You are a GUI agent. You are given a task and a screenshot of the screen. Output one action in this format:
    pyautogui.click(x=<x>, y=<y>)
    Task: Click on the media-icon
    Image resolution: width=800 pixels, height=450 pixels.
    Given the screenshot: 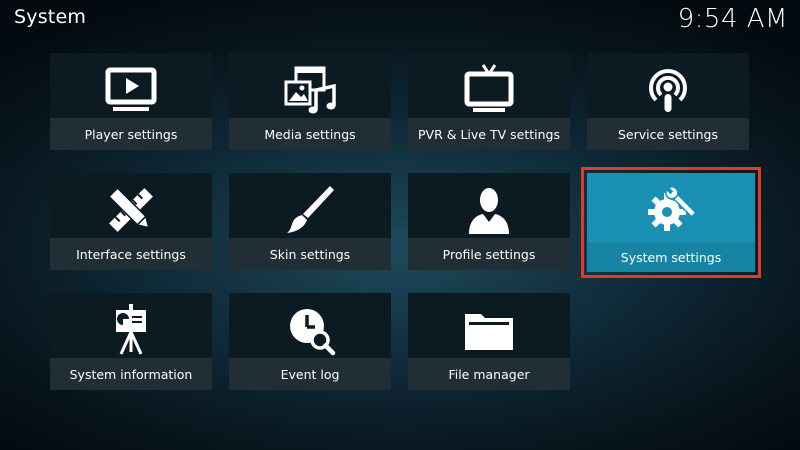 What is the action you would take?
    pyautogui.click(x=310, y=90)
    